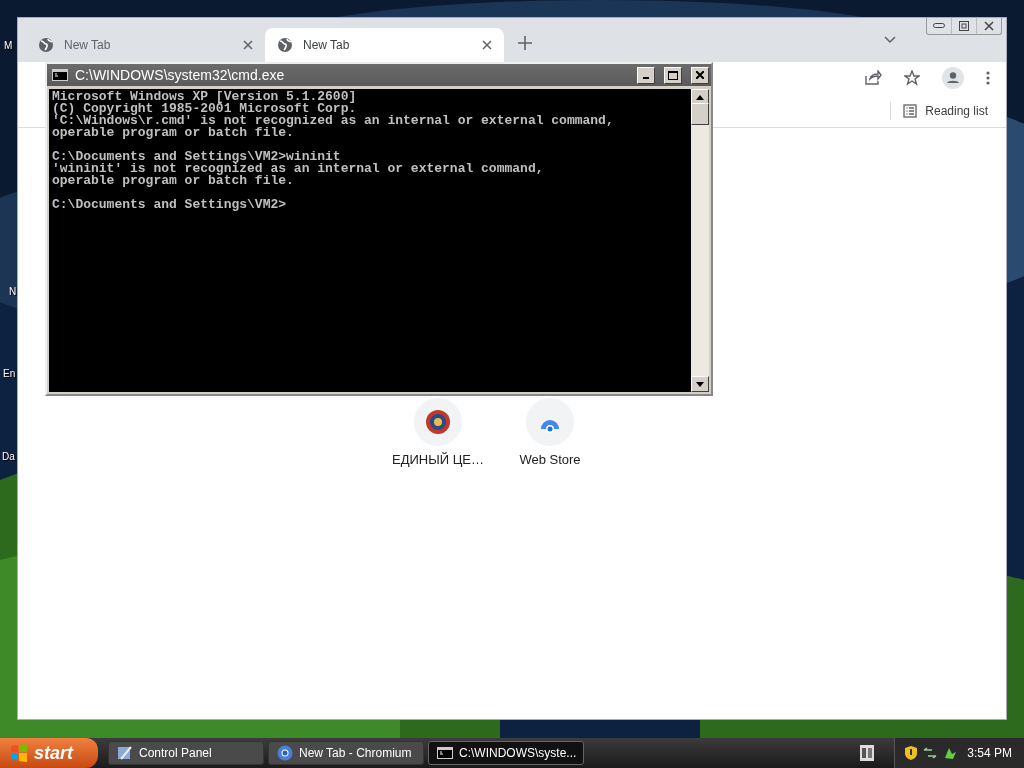  I want to click on desktop-icon-label: Da, so click(8, 456).